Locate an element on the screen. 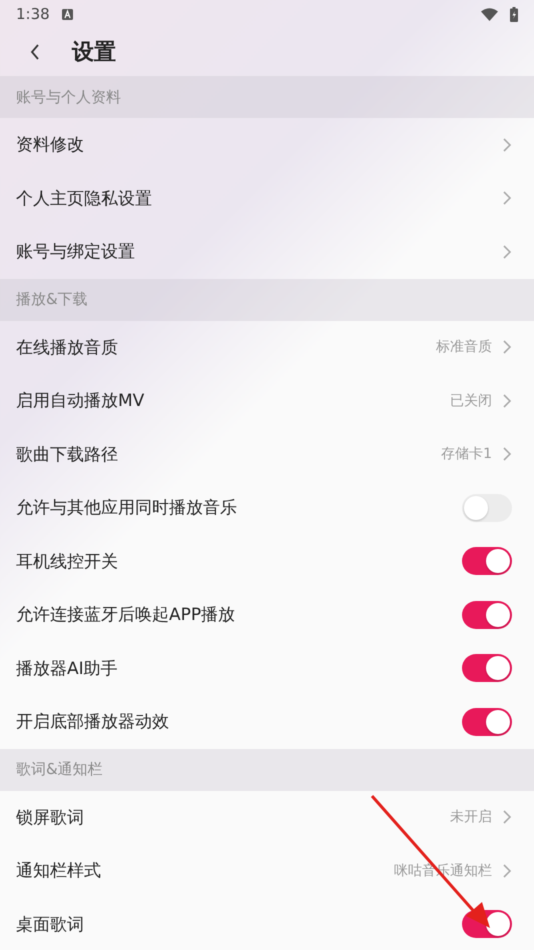 This screenshot has height=950, width=534. back-icon is located at coordinates (35, 52).